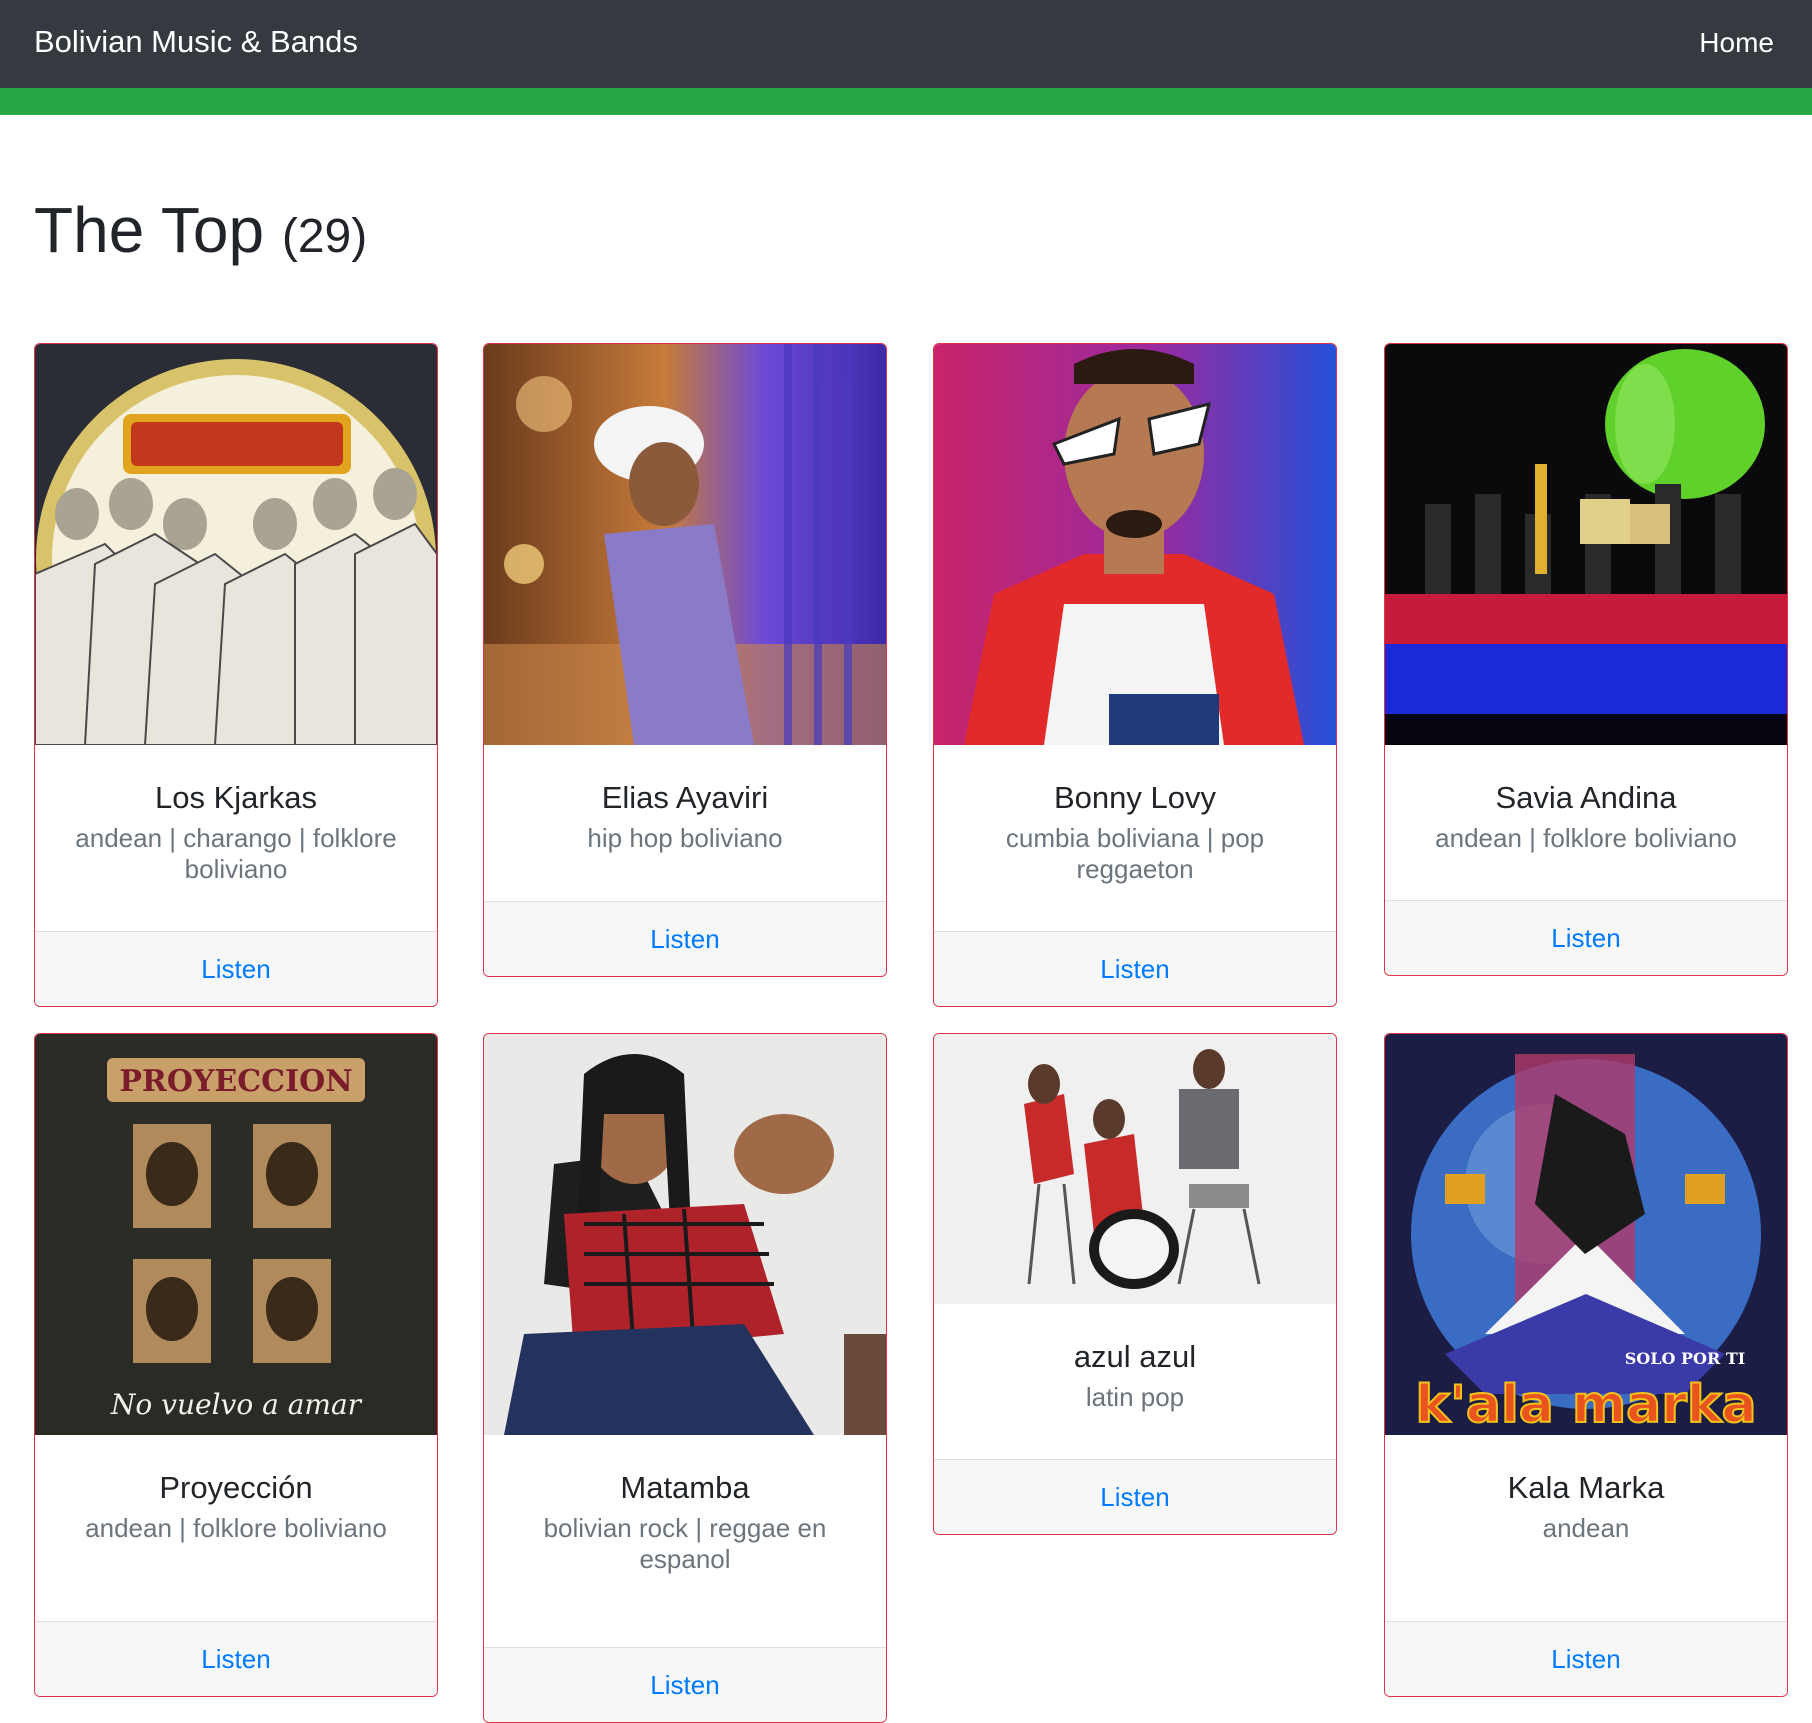  What do you see at coordinates (1586, 1528) in the screenshot?
I see `card-genres: andean` at bounding box center [1586, 1528].